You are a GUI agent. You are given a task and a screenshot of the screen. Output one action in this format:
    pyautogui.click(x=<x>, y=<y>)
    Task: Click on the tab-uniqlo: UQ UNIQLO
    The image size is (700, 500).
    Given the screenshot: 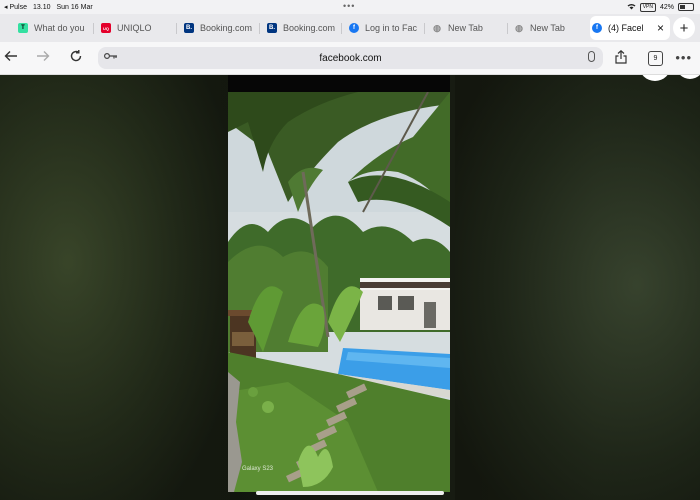 What is the action you would take?
    pyautogui.click(x=136, y=28)
    